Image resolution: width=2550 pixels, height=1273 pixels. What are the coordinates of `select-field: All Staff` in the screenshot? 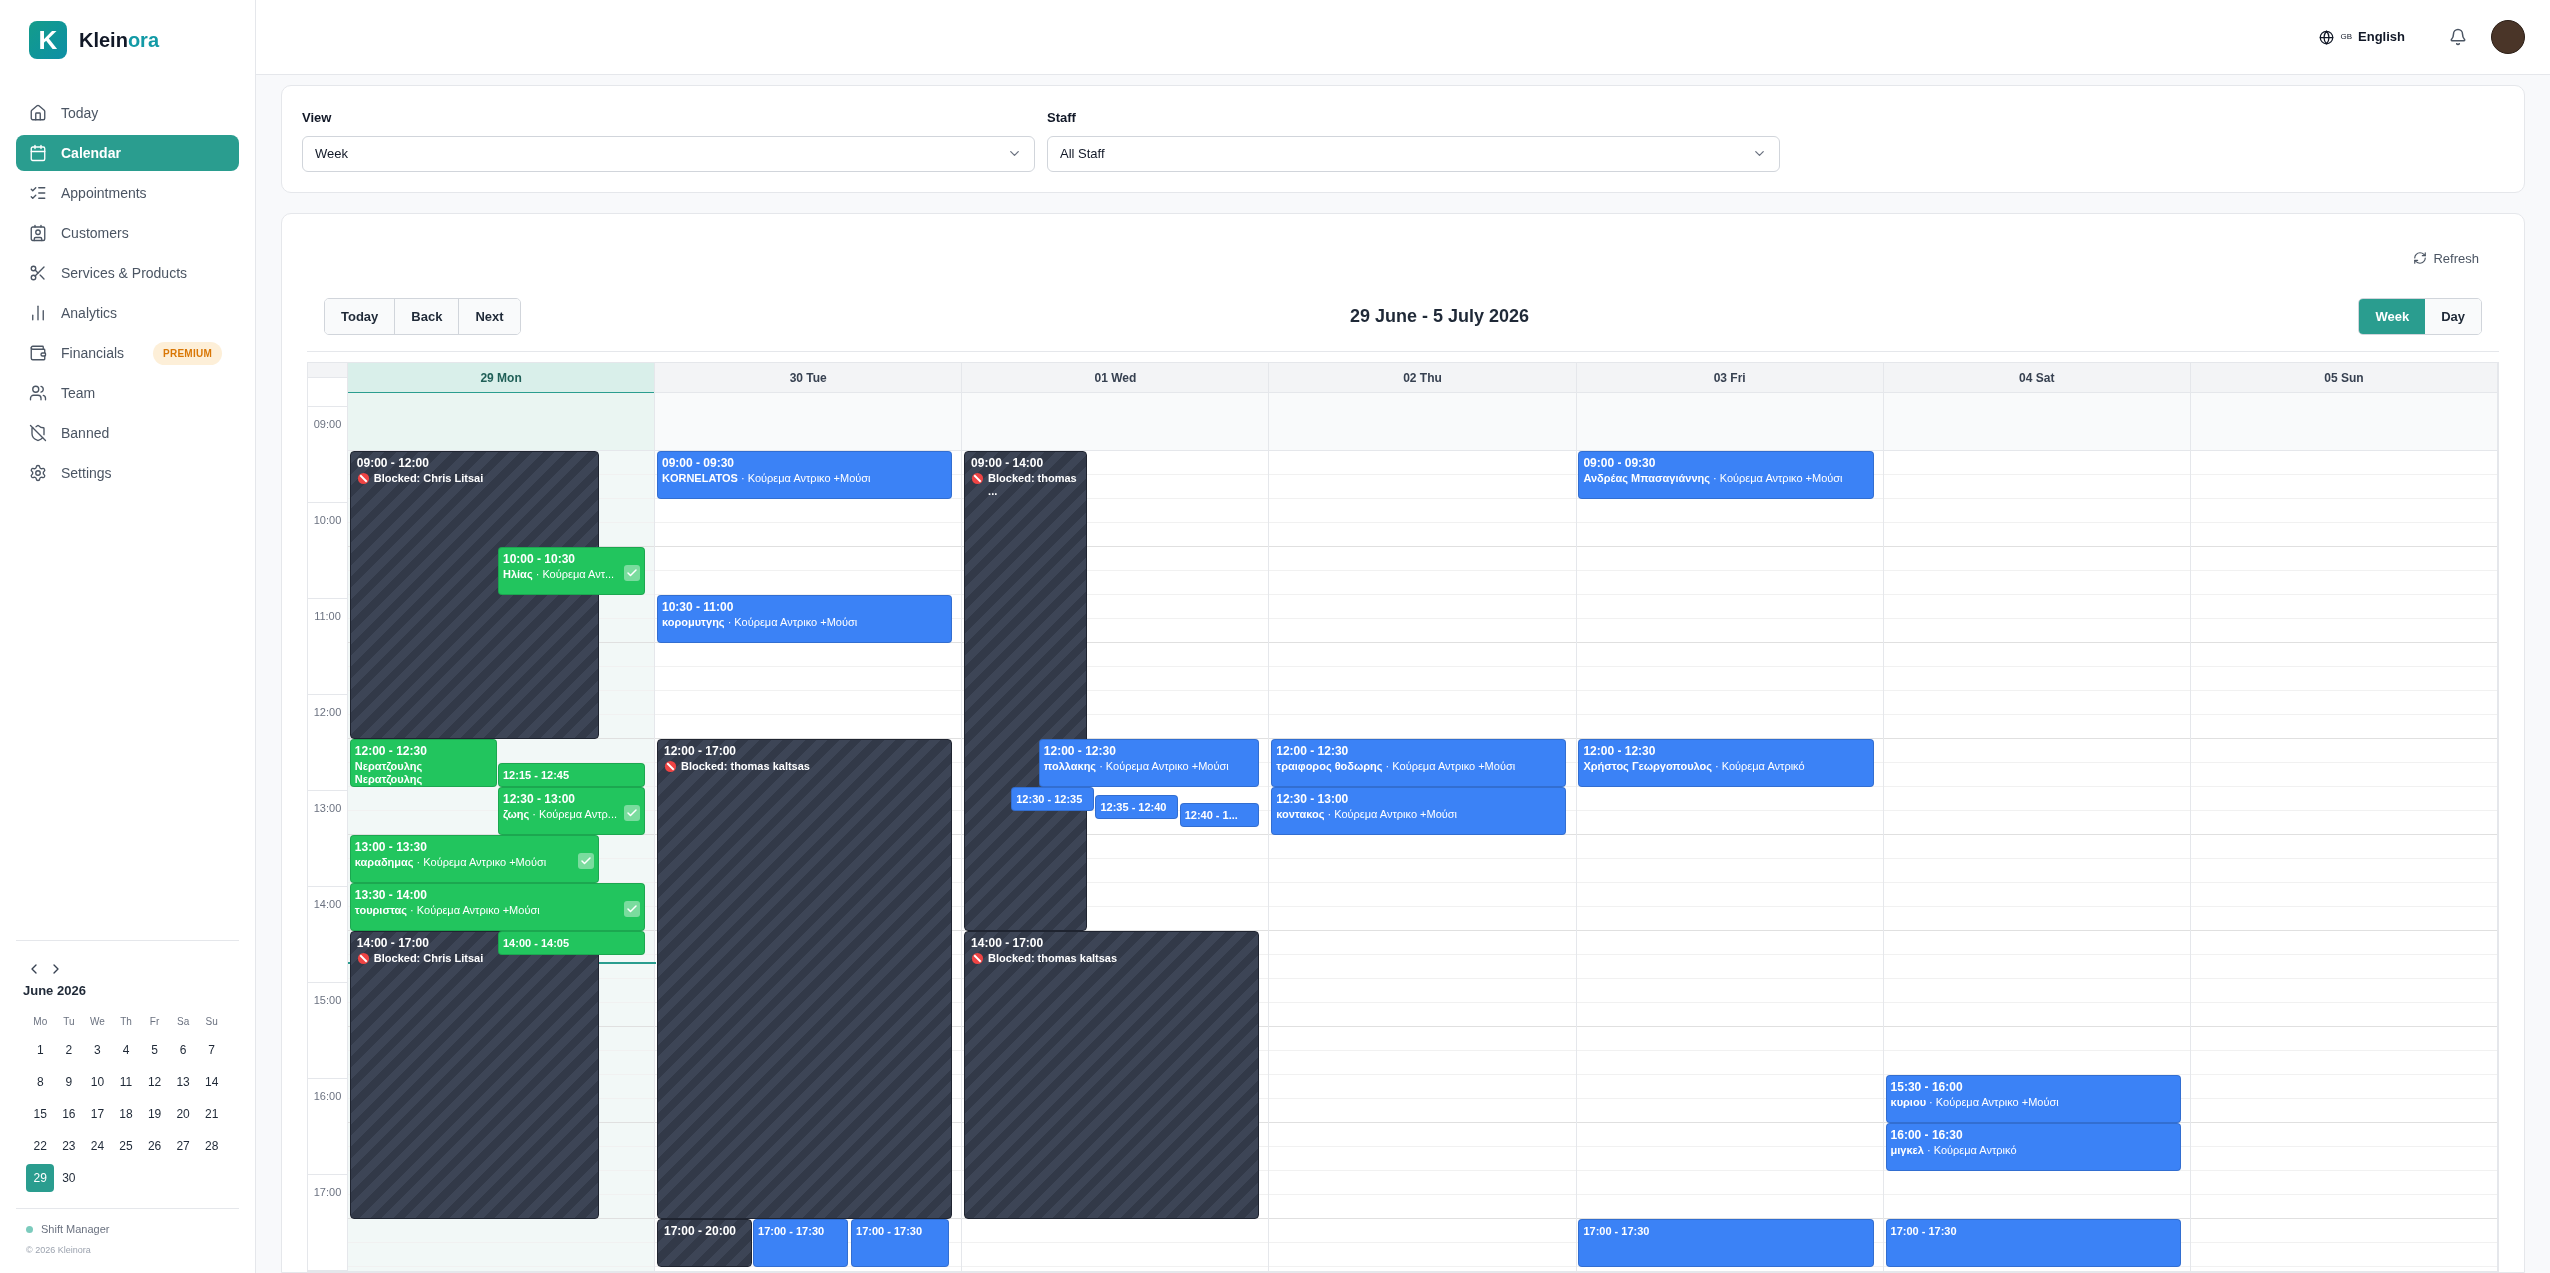 It's located at (1413, 153).